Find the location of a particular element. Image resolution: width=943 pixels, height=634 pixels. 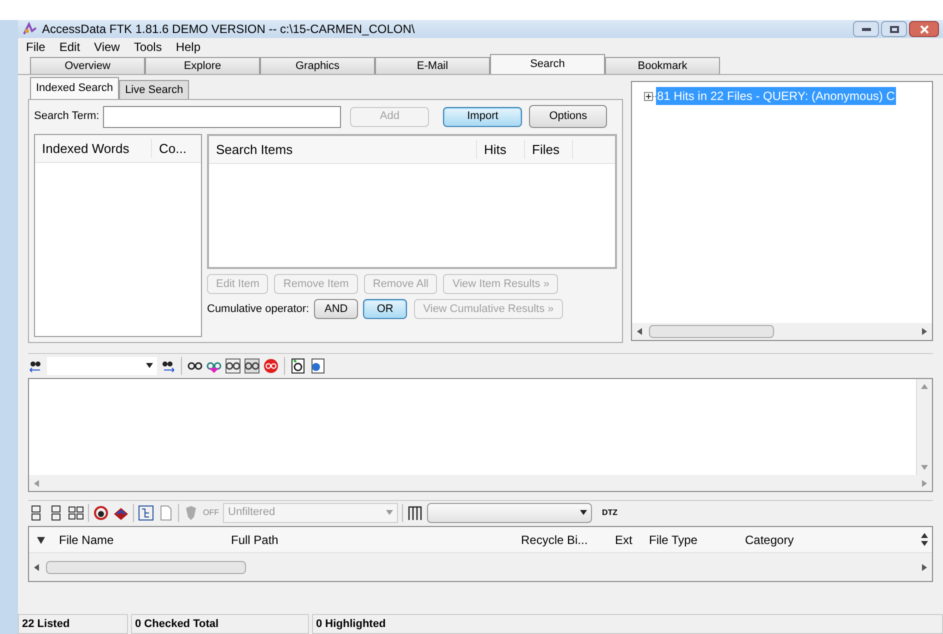

column-header: Search Items is located at coordinates (343, 150).